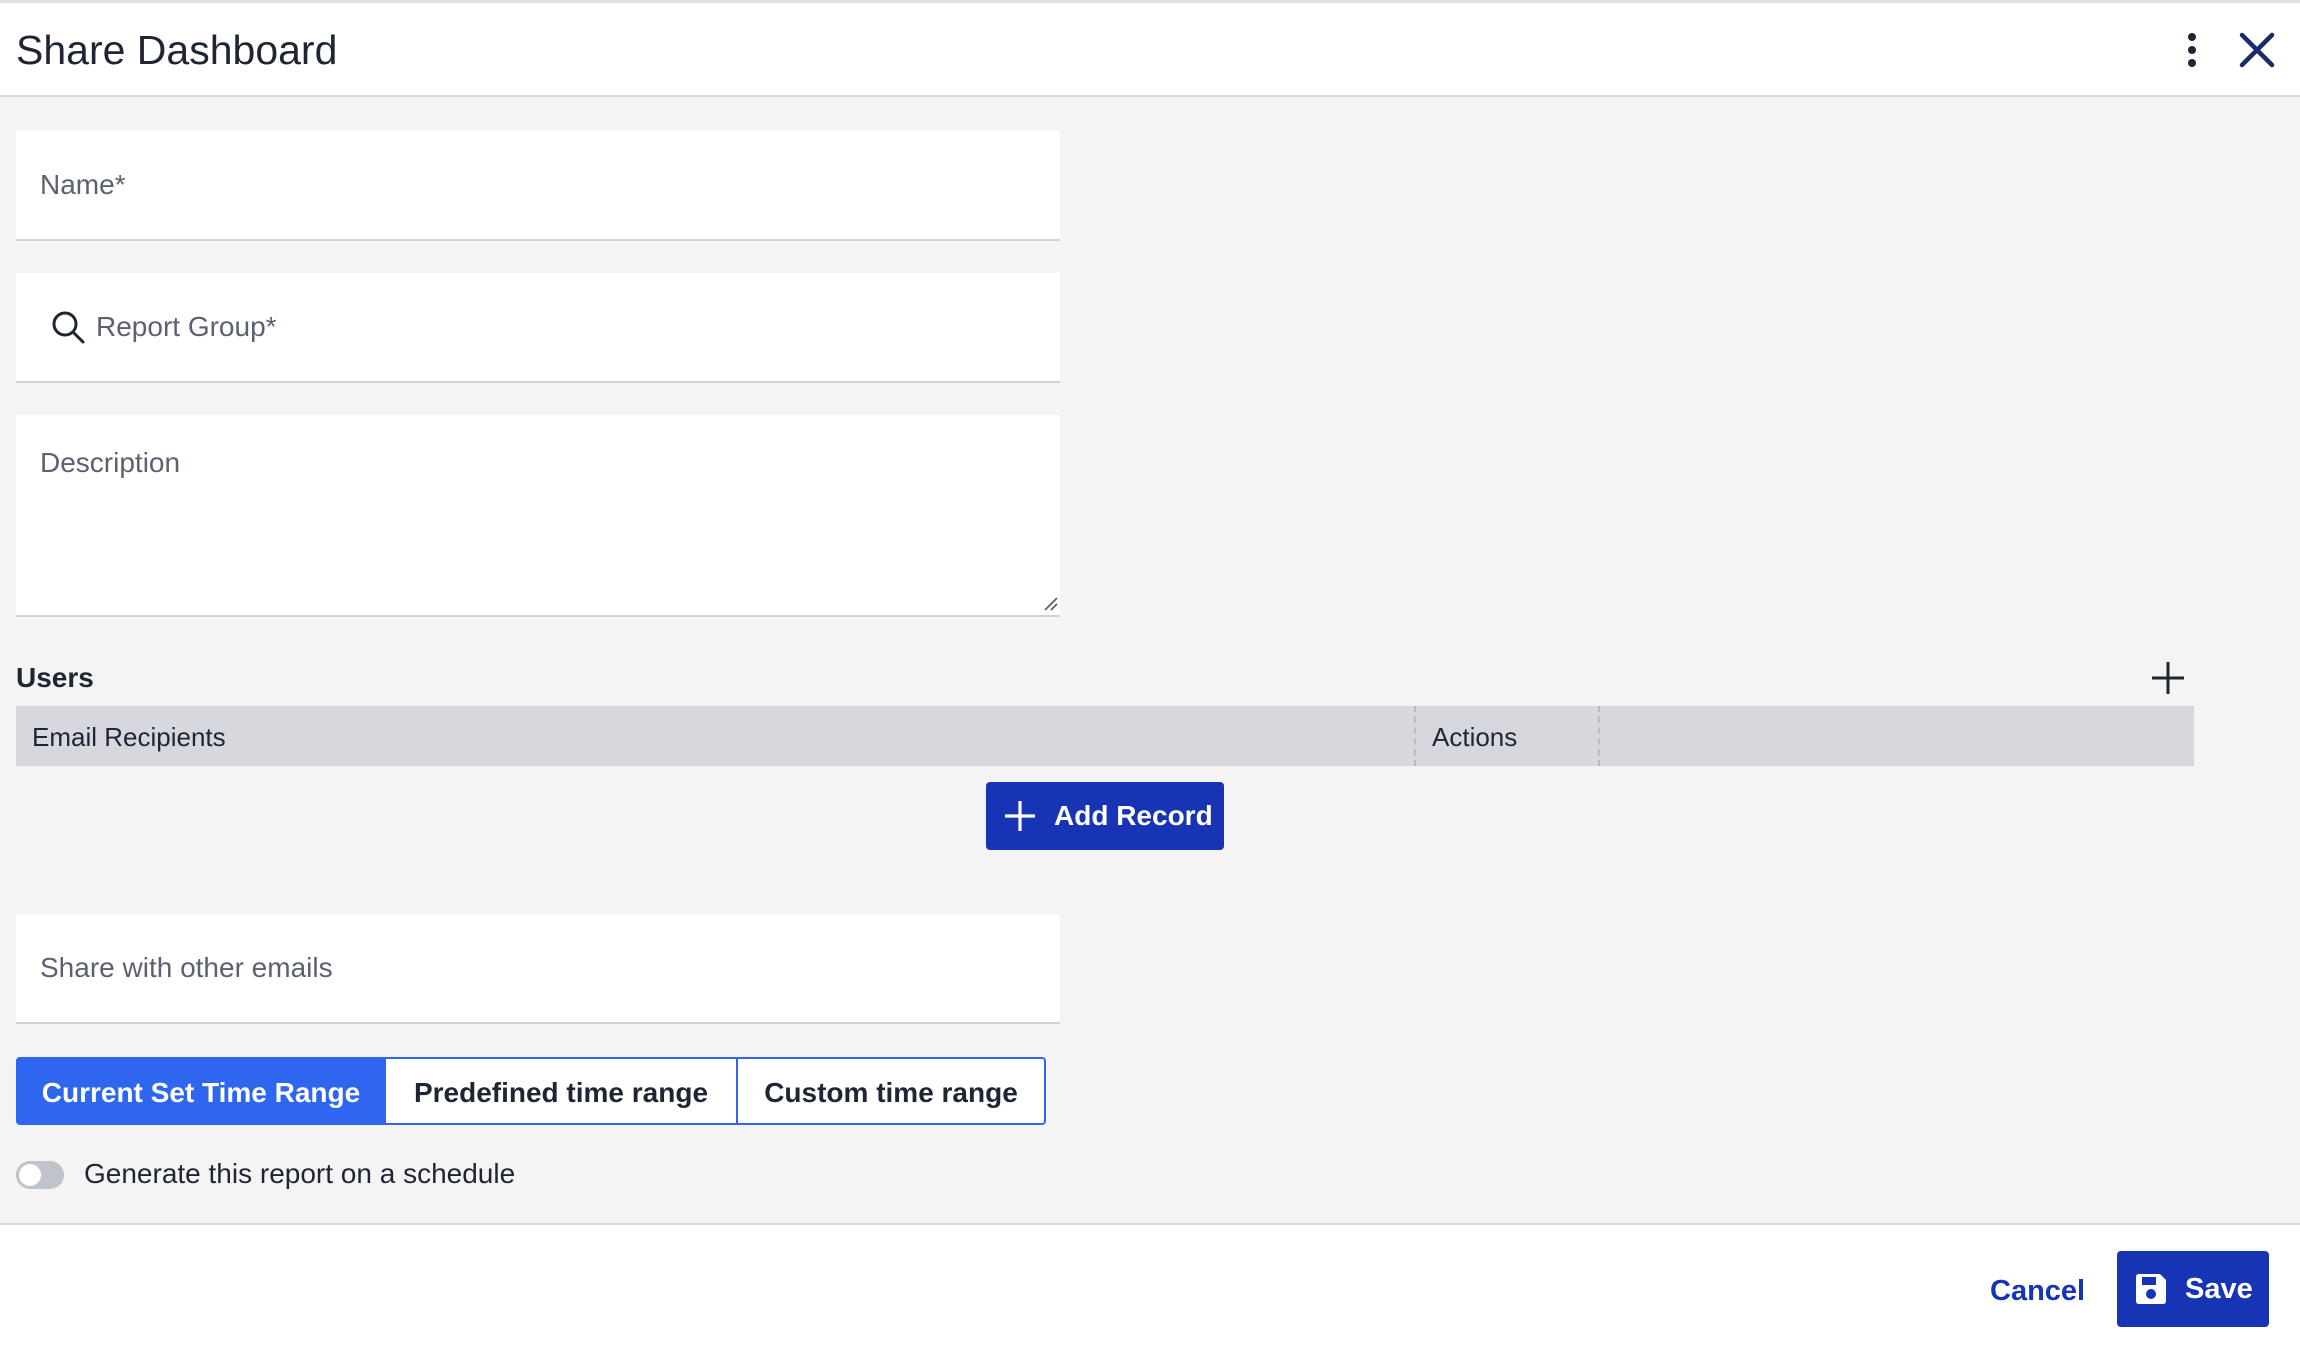 The image size is (2300, 1350). What do you see at coordinates (2168, 678) in the screenshot?
I see `add-user-plus-icon` at bounding box center [2168, 678].